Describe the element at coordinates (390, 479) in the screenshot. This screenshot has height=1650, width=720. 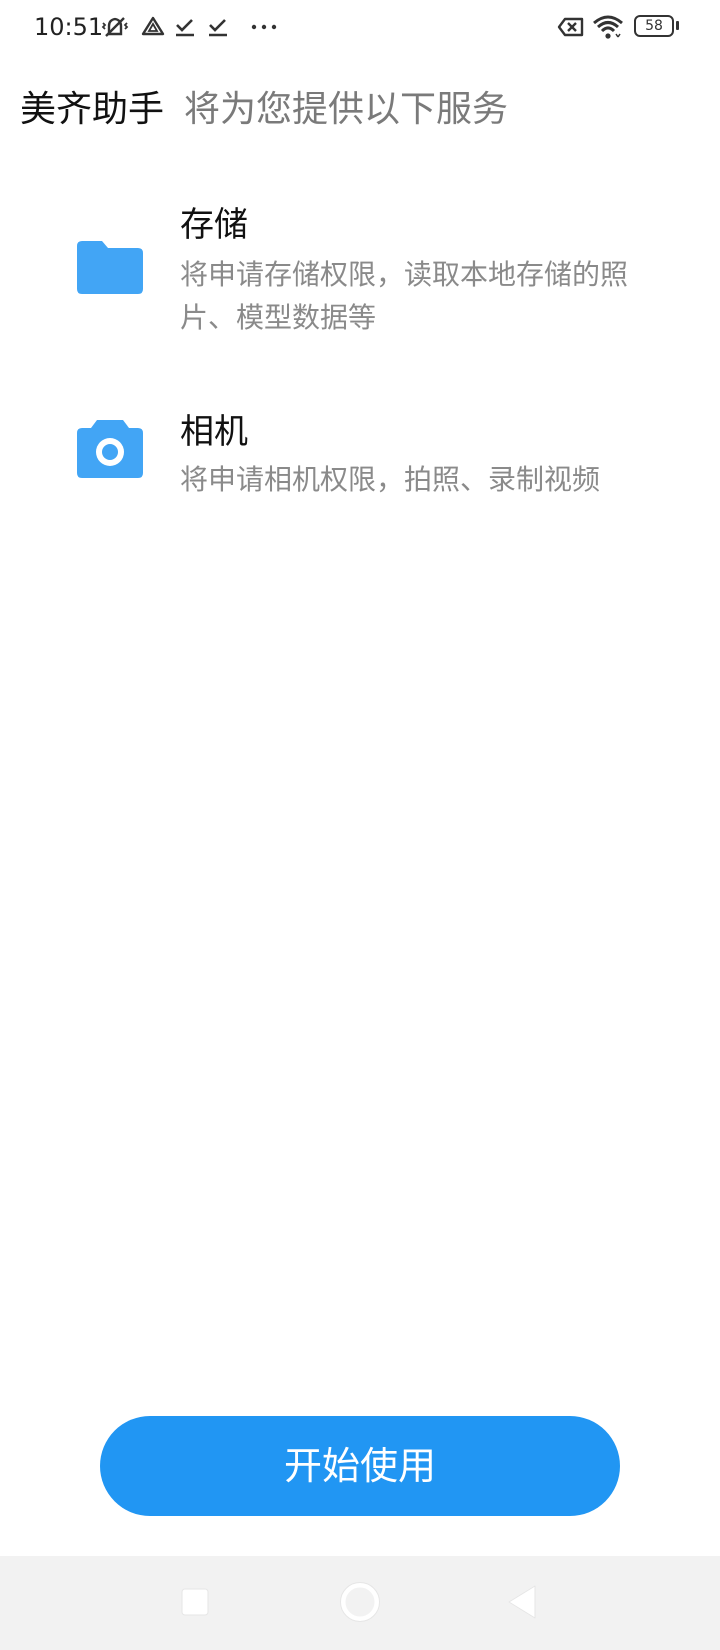
I see `permission-description: 将申请相机权限，拍照、录制视频` at that location.